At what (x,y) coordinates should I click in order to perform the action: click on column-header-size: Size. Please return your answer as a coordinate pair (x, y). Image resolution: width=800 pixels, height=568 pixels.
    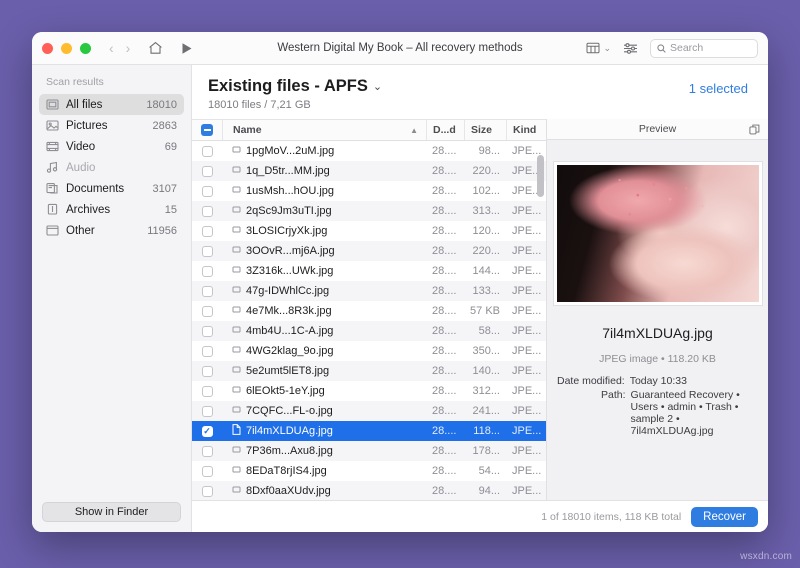
    Looking at the image, I should click on (485, 130).